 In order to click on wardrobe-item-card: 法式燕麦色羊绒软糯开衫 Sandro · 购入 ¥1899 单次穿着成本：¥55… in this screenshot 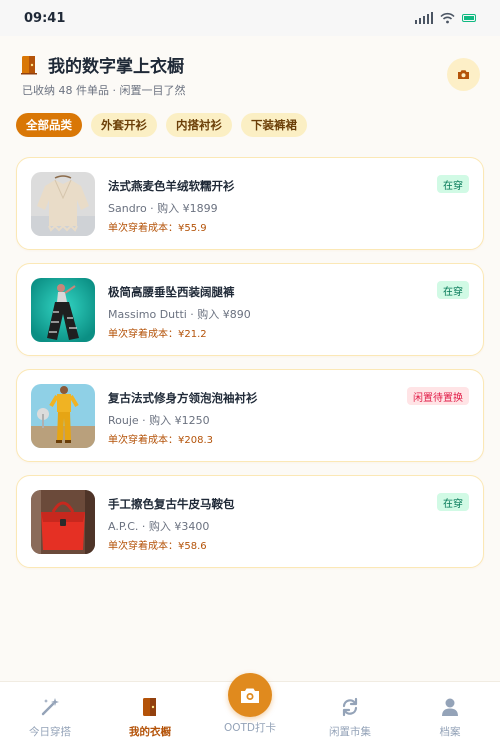, I will do `click(250, 203)`.